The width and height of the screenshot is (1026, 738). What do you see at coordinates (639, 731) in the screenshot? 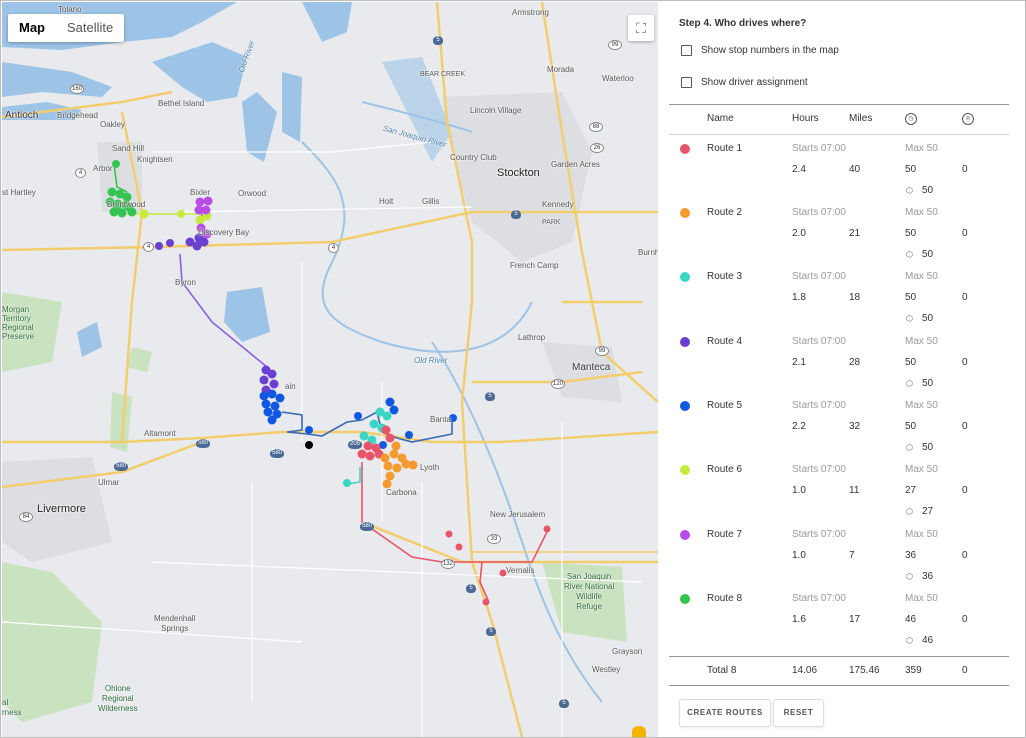
I see `pegman-icon` at bounding box center [639, 731].